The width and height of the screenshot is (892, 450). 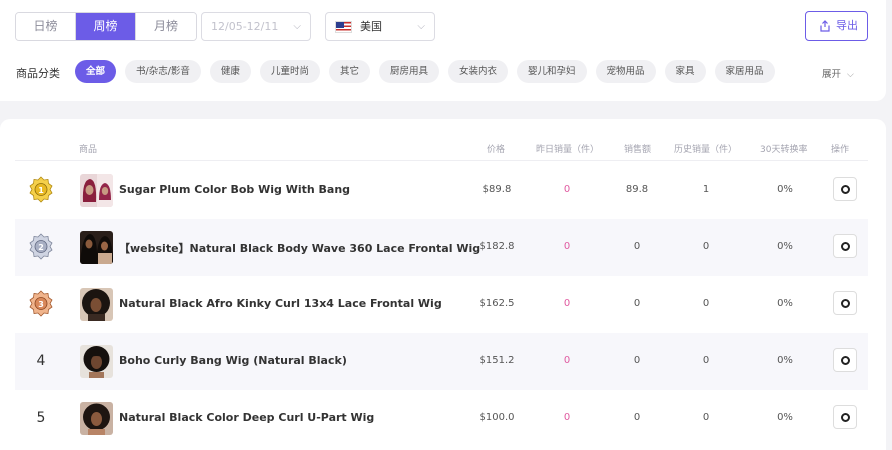 I want to click on category-chip-other: 其它, so click(x=349, y=71).